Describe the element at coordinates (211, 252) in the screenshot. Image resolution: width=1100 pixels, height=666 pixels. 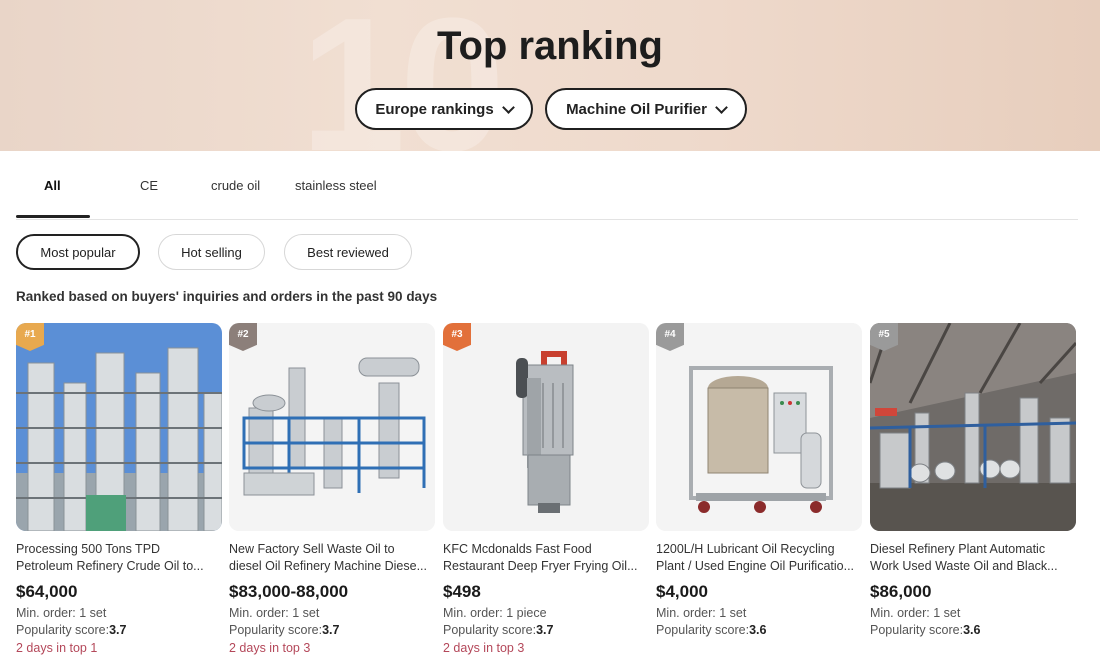
I see `sort-hot-selling: Hot selling` at that location.